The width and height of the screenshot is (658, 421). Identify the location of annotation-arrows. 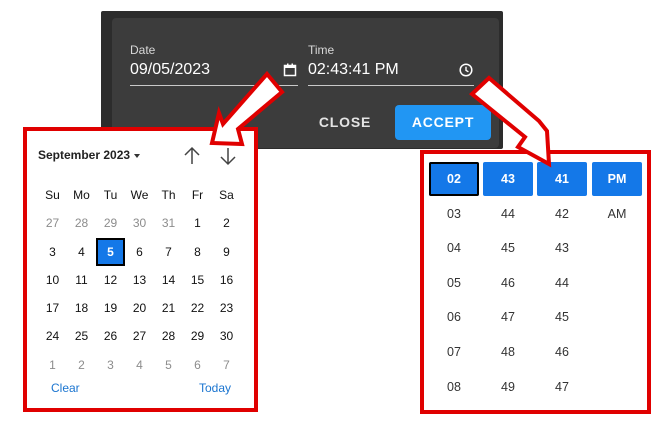
(380, 119).